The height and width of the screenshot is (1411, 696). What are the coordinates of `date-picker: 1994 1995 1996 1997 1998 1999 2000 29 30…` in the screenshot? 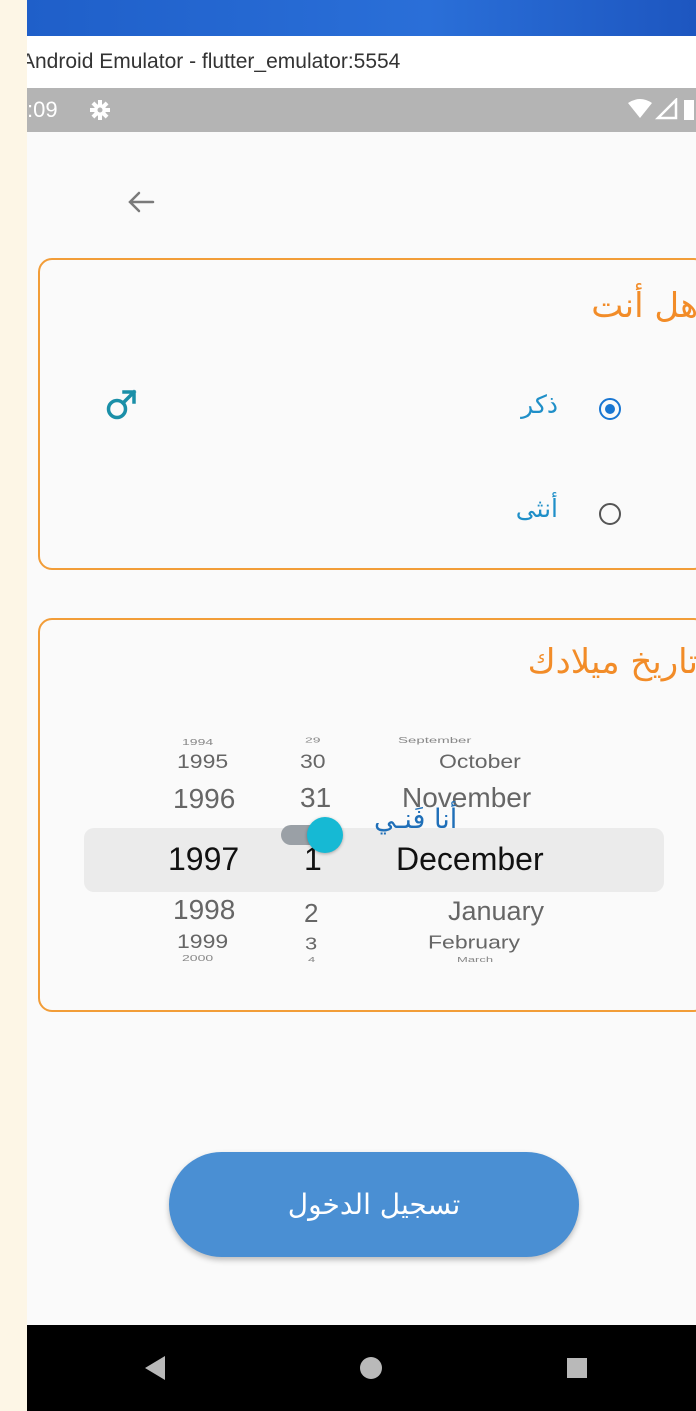 It's located at (374, 853).